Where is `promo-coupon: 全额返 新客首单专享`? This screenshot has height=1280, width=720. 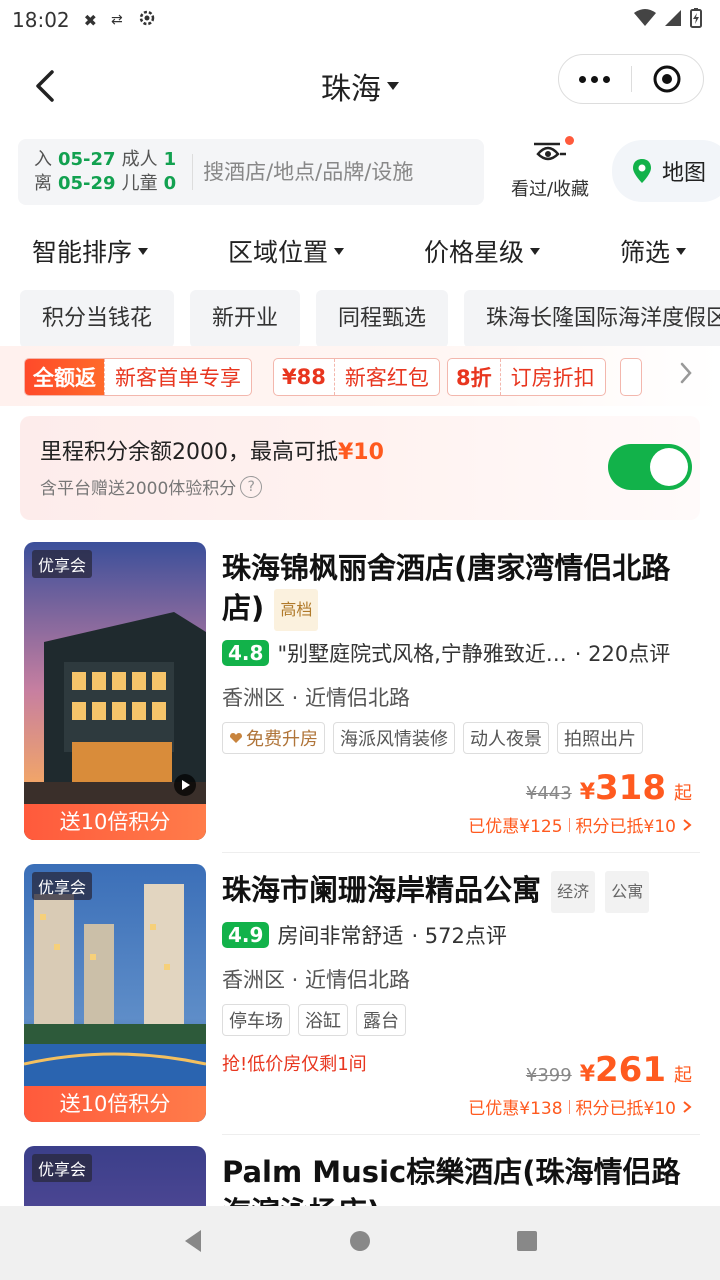
promo-coupon: 全额返 新客首单专享 is located at coordinates (138, 377).